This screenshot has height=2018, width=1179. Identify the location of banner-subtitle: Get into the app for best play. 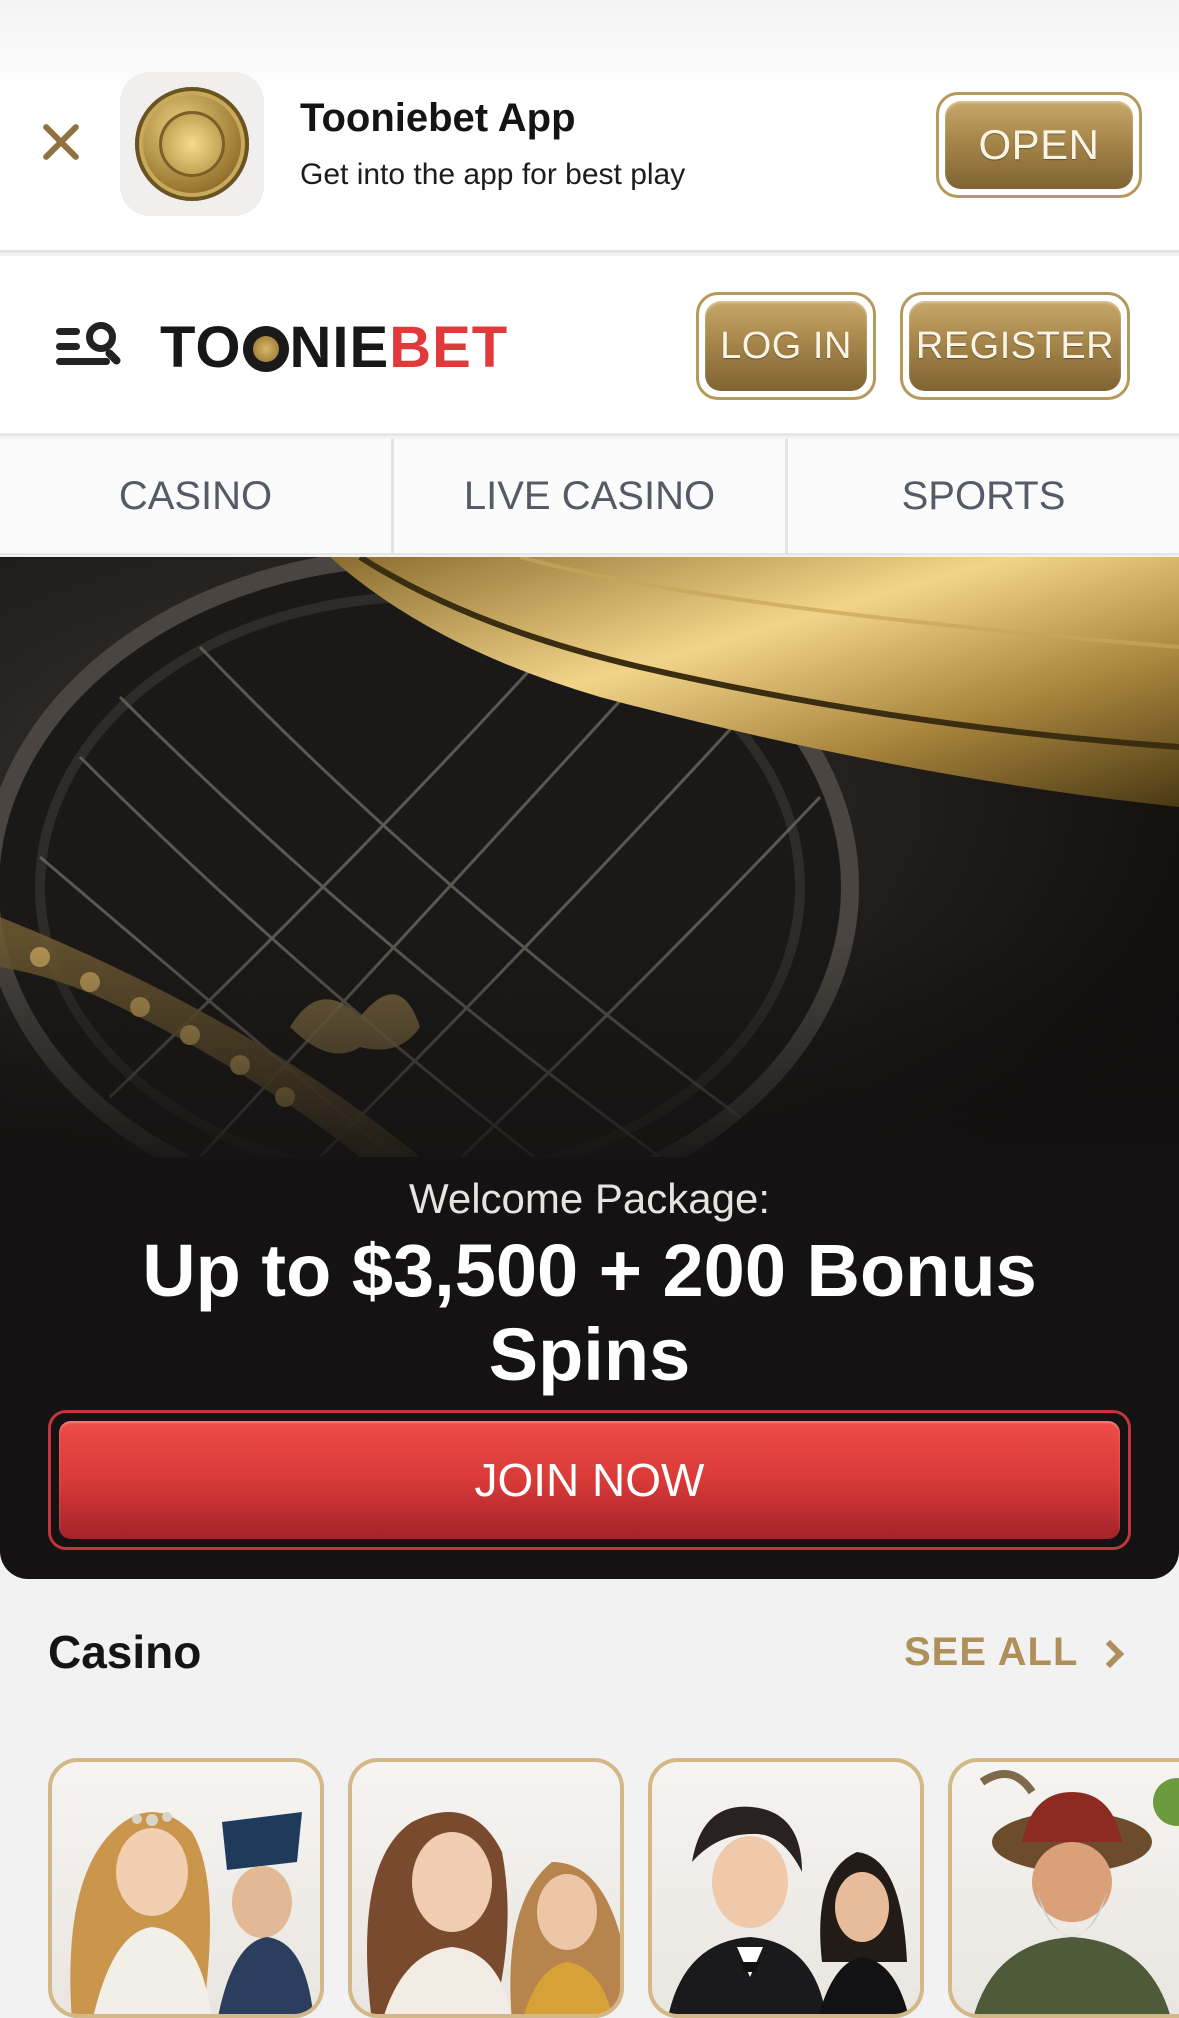
(493, 174).